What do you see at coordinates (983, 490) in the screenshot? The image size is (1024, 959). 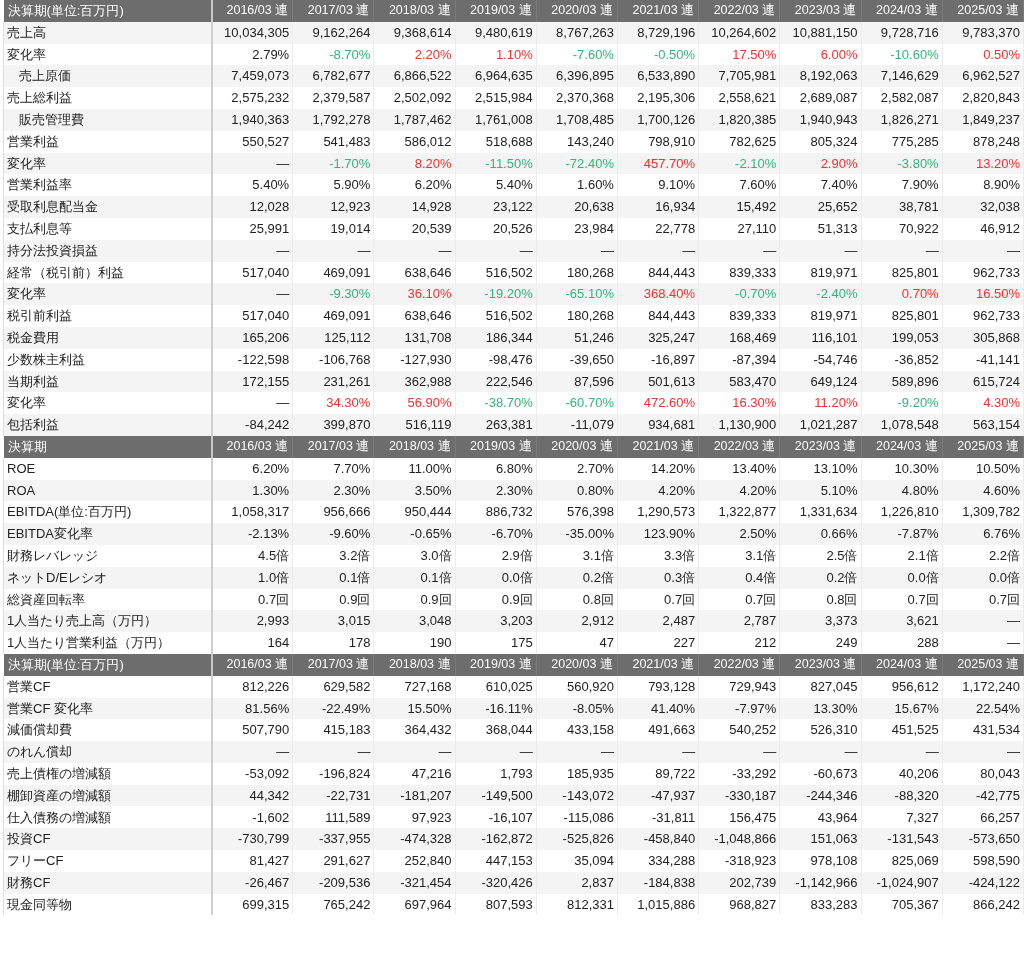 I see `table-cell: 4.60%` at bounding box center [983, 490].